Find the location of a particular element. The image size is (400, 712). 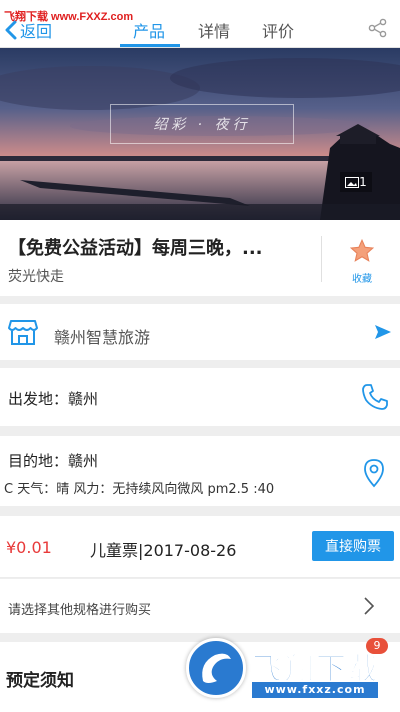

chevron-right-icon is located at coordinates (369, 606).